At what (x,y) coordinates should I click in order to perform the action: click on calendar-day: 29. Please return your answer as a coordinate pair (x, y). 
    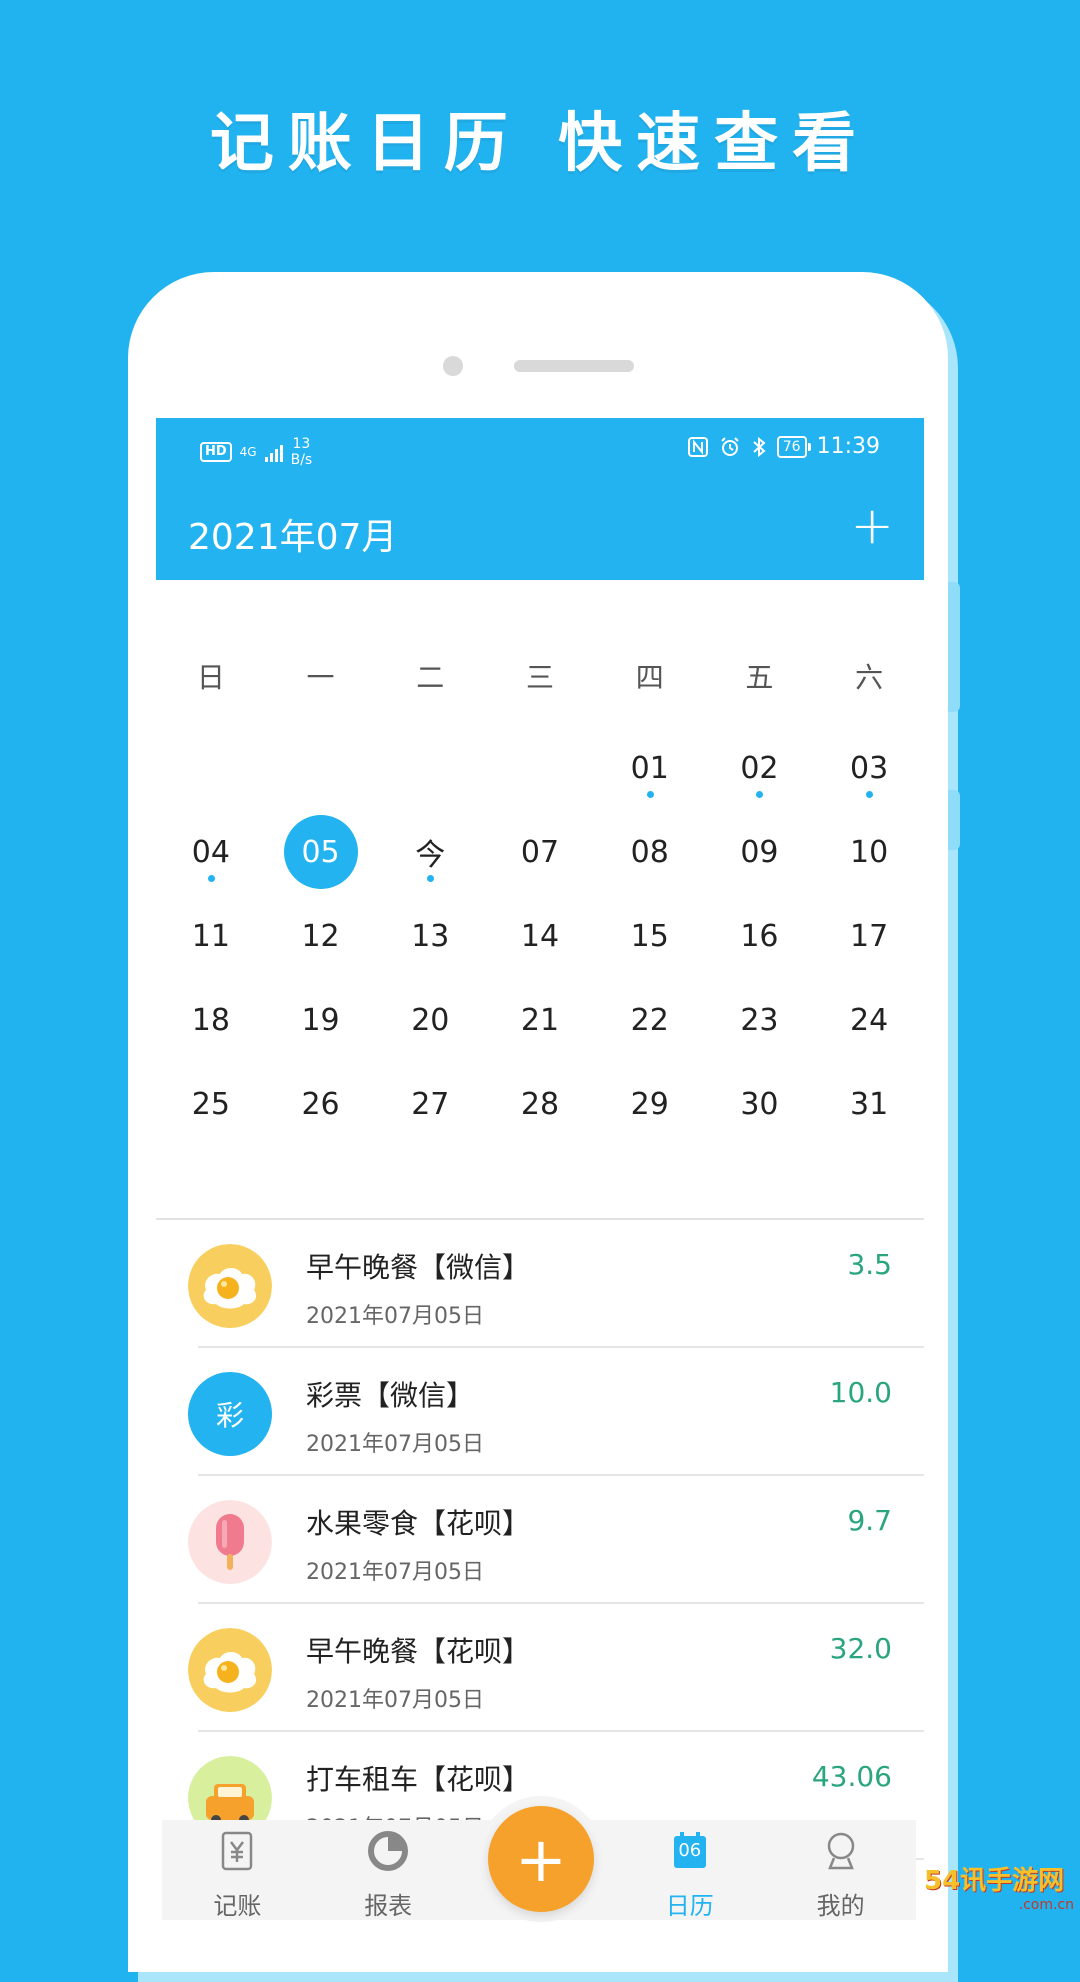
    Looking at the image, I should click on (650, 1104).